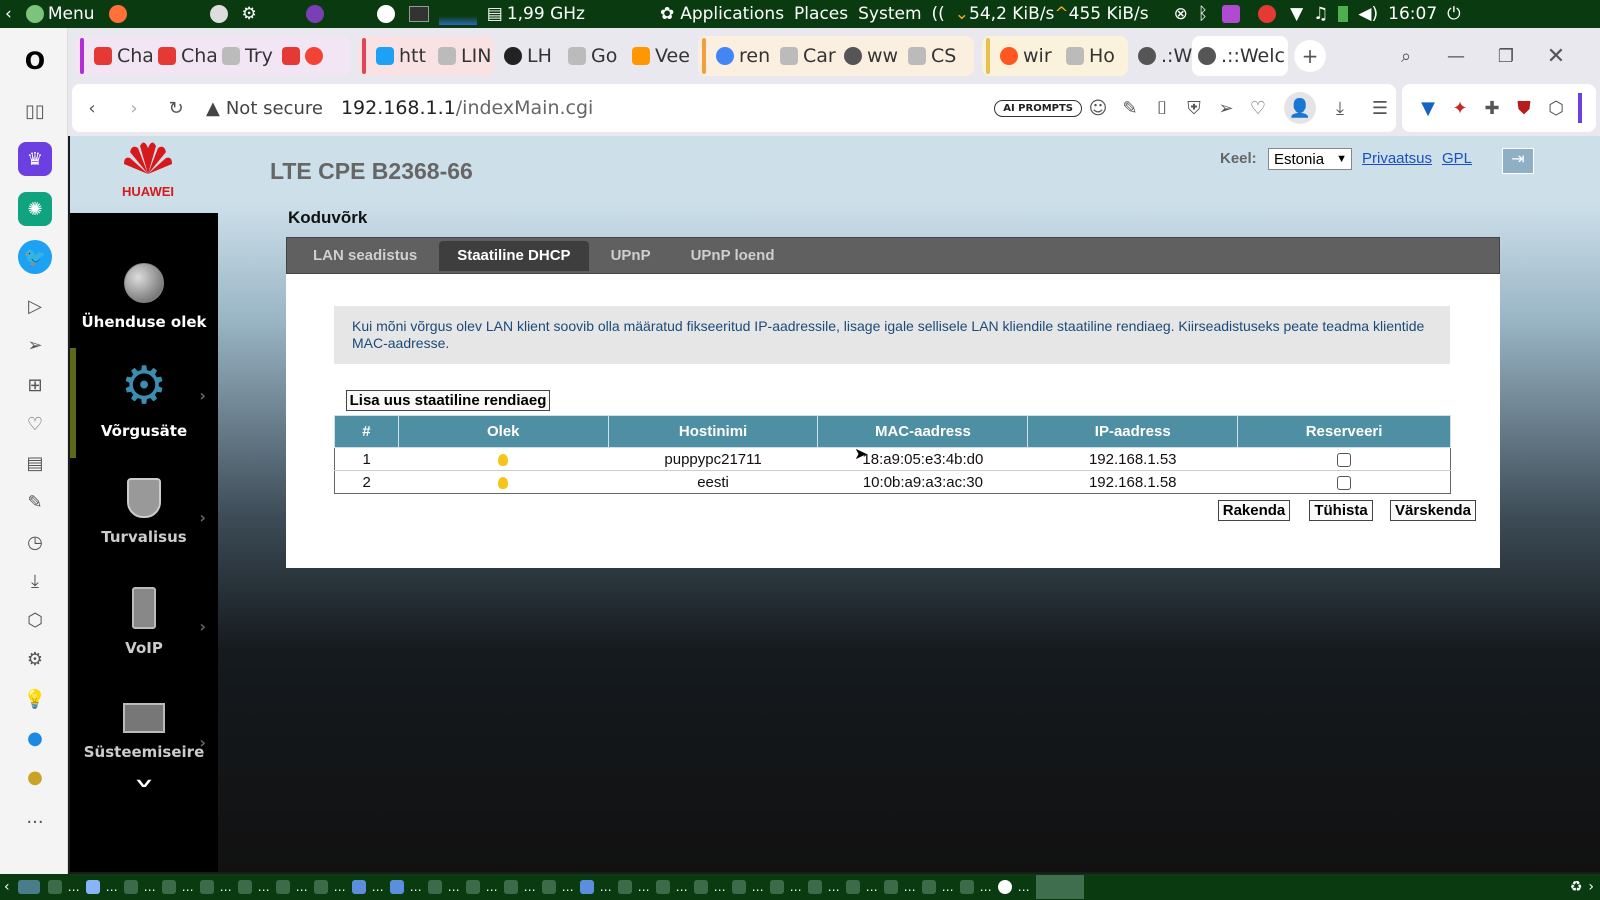 Image resolution: width=1600 pixels, height=900 pixels. Describe the element at coordinates (1231, 14) in the screenshot. I see `image-viewer-icon` at that location.